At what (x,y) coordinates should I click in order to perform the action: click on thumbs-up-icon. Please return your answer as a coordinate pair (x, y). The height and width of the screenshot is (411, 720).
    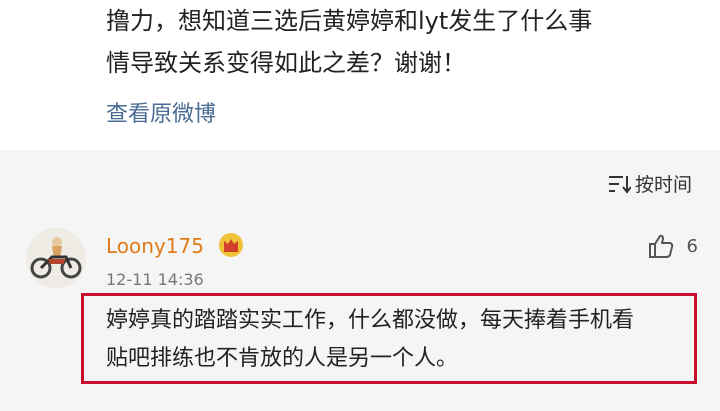
    Looking at the image, I should click on (660, 246).